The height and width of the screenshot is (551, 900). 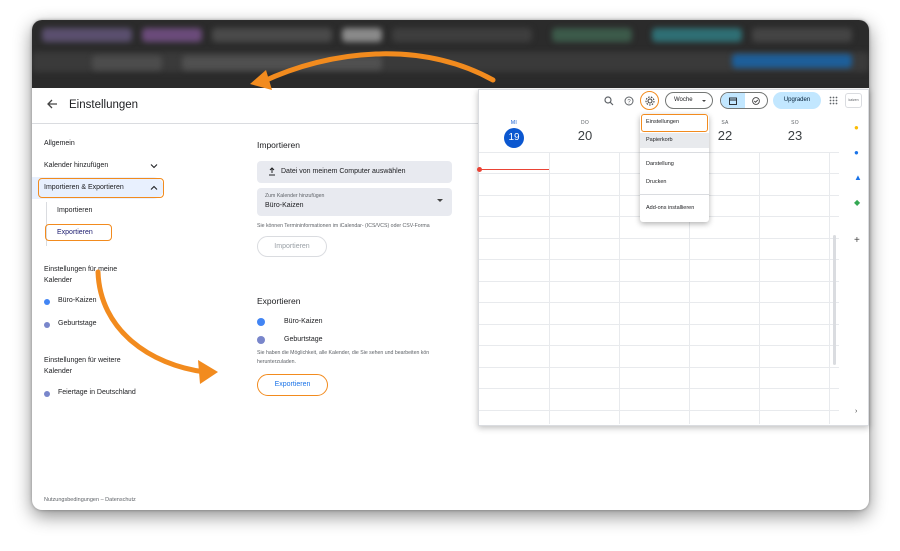 What do you see at coordinates (151, 322) in the screenshot?
I see `arrow-to-export-button` at bounding box center [151, 322].